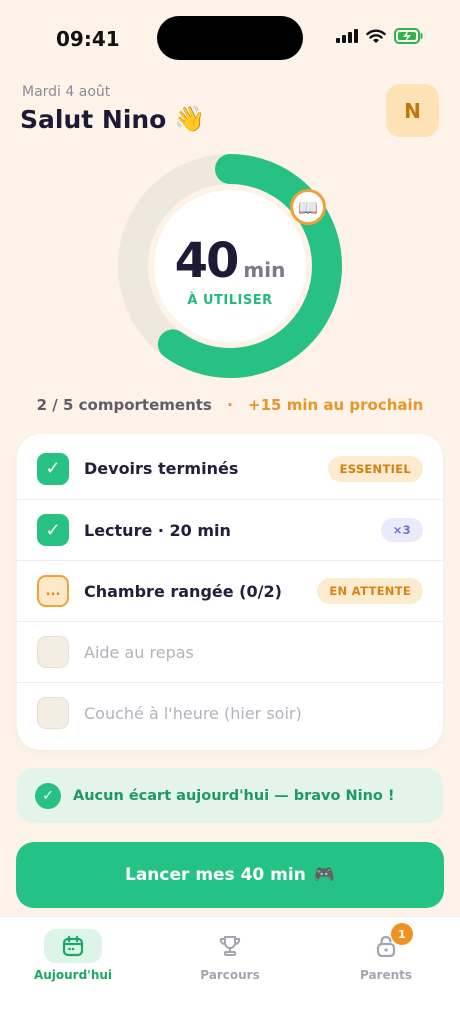  I want to click on timer-center: 40 min À UTILISER, so click(230, 266).